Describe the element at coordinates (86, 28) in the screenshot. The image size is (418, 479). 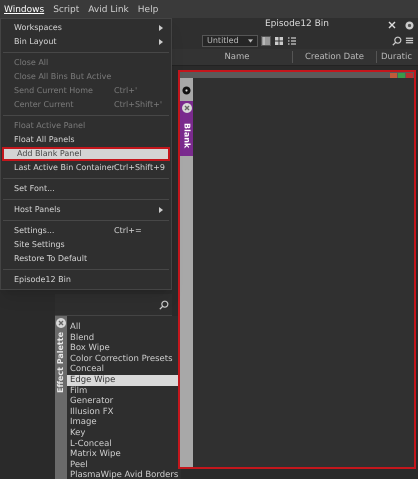
I see `menu-item: Workspaces` at that location.